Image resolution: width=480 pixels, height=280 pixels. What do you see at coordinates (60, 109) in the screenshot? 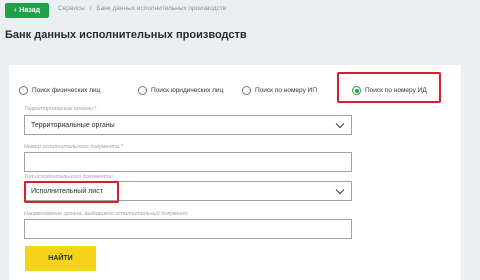
I see `territorial-label: Территориальные органы:*` at bounding box center [60, 109].